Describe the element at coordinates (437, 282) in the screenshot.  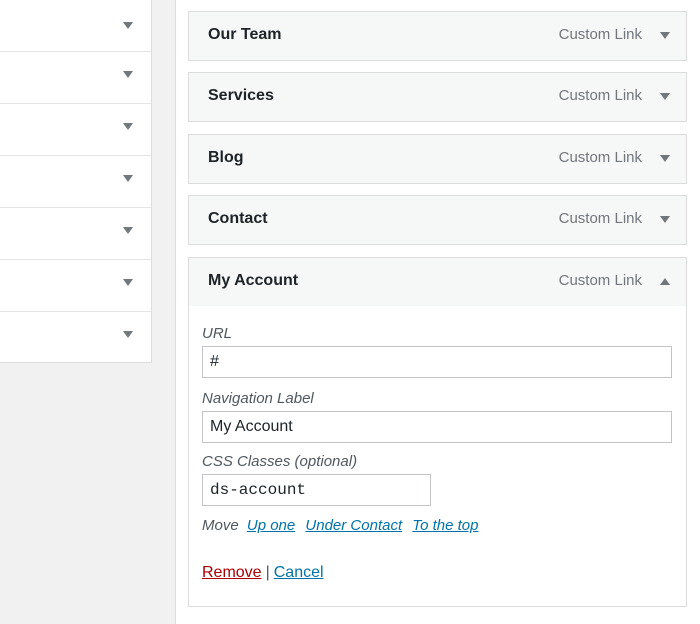
I see `menu-item-my-account: My Account Custom Link` at that location.